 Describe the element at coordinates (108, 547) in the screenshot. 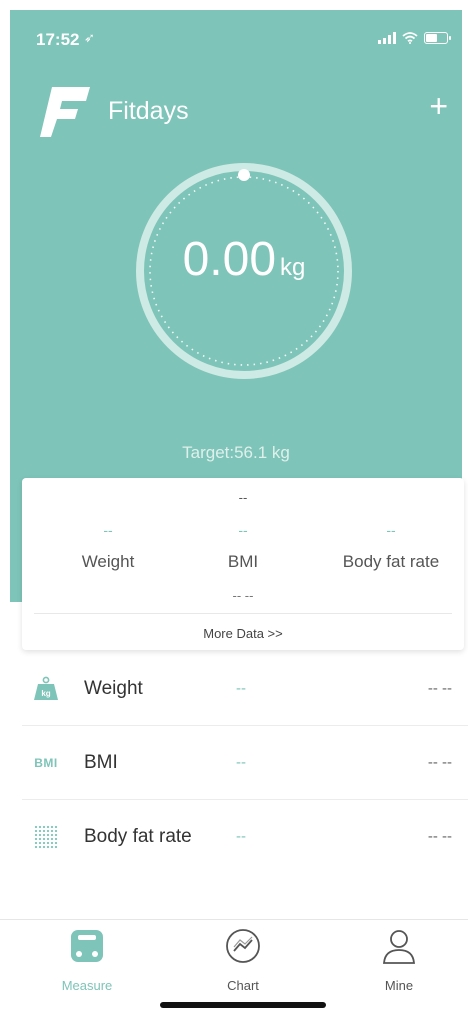

I see `summary-weight: -- Weight` at that location.